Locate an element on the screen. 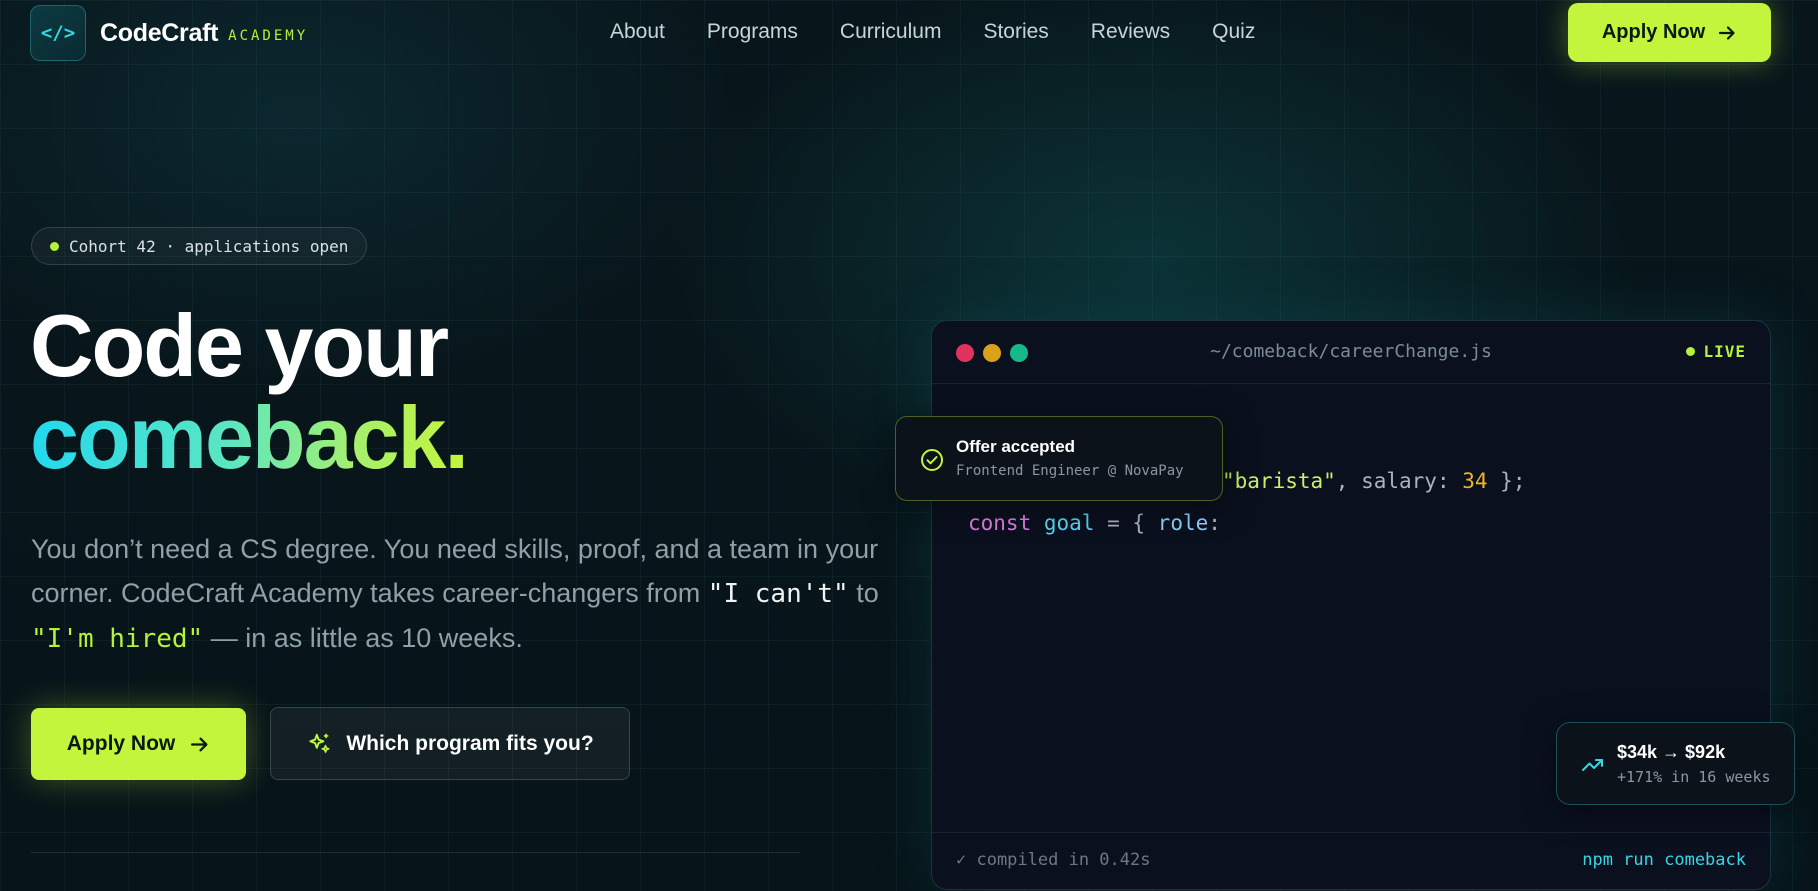 The height and width of the screenshot is (891, 1818). code-token-variable: goal is located at coordinates (1069, 523).